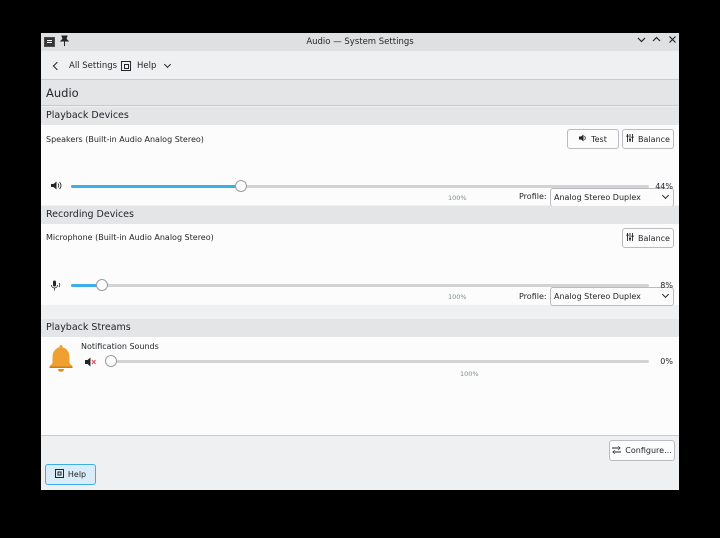 This screenshot has width=720, height=538. What do you see at coordinates (533, 196) in the screenshot?
I see `playback-profile-label: Profile:` at bounding box center [533, 196].